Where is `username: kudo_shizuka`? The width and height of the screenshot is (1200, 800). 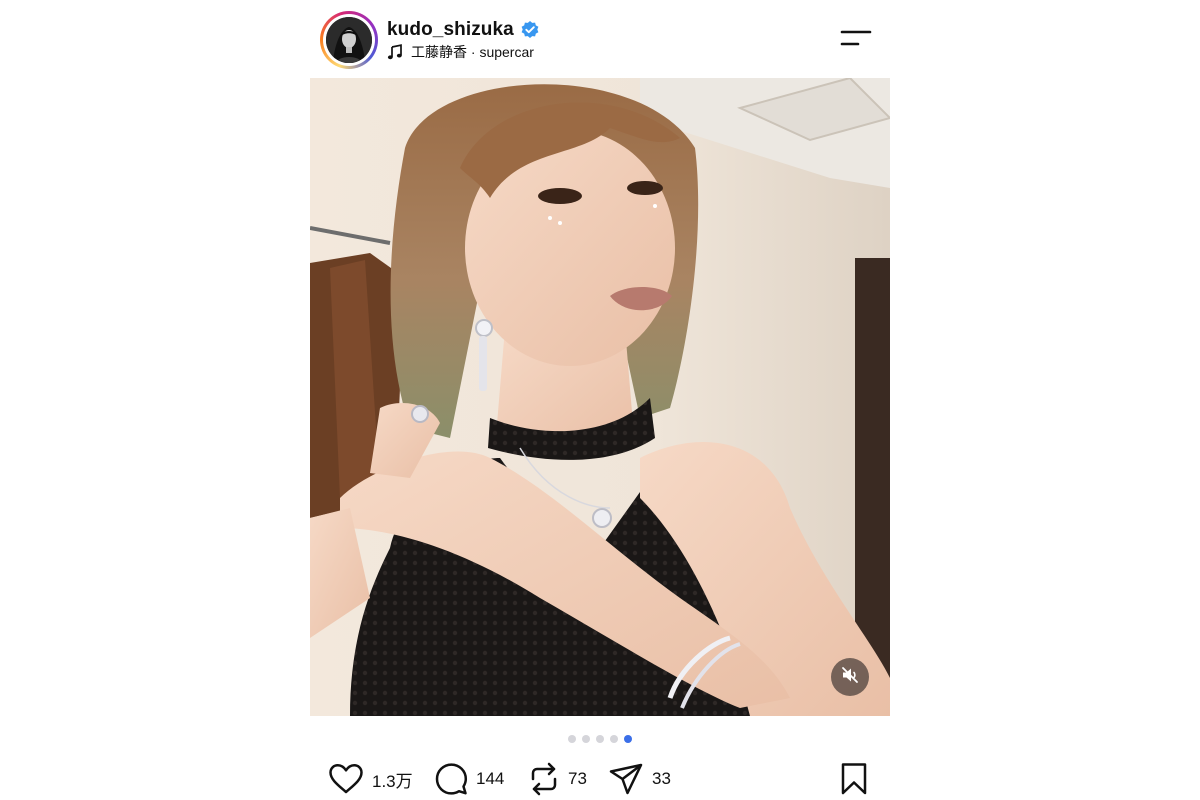 username: kudo_shizuka is located at coordinates (450, 30).